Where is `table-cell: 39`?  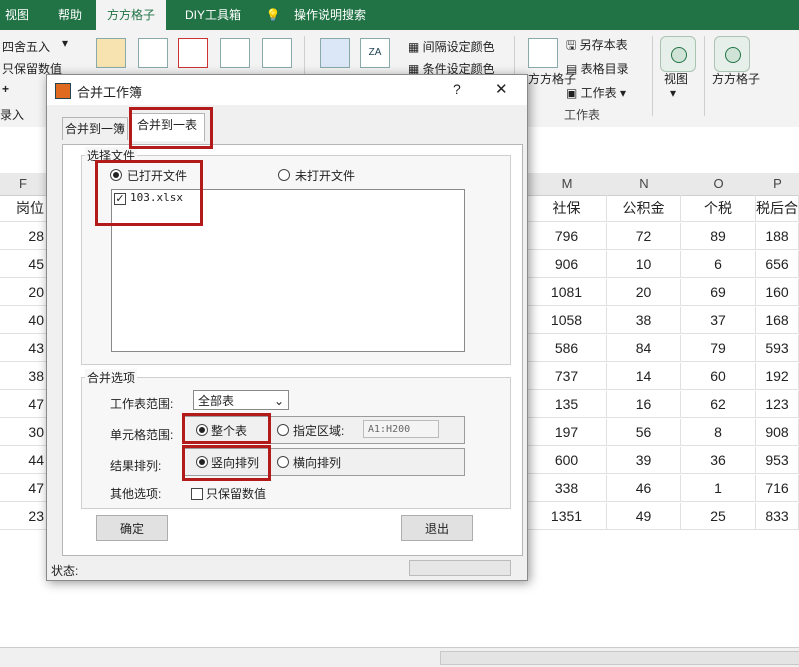 table-cell: 39 is located at coordinates (644, 460).